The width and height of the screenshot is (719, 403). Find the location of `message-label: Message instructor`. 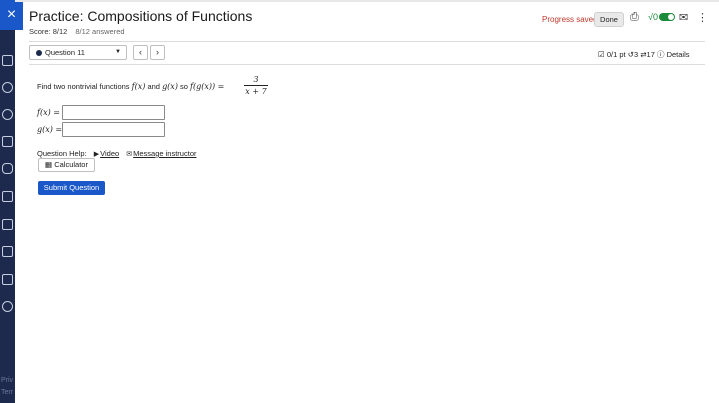

message-label: Message instructor is located at coordinates (165, 153).